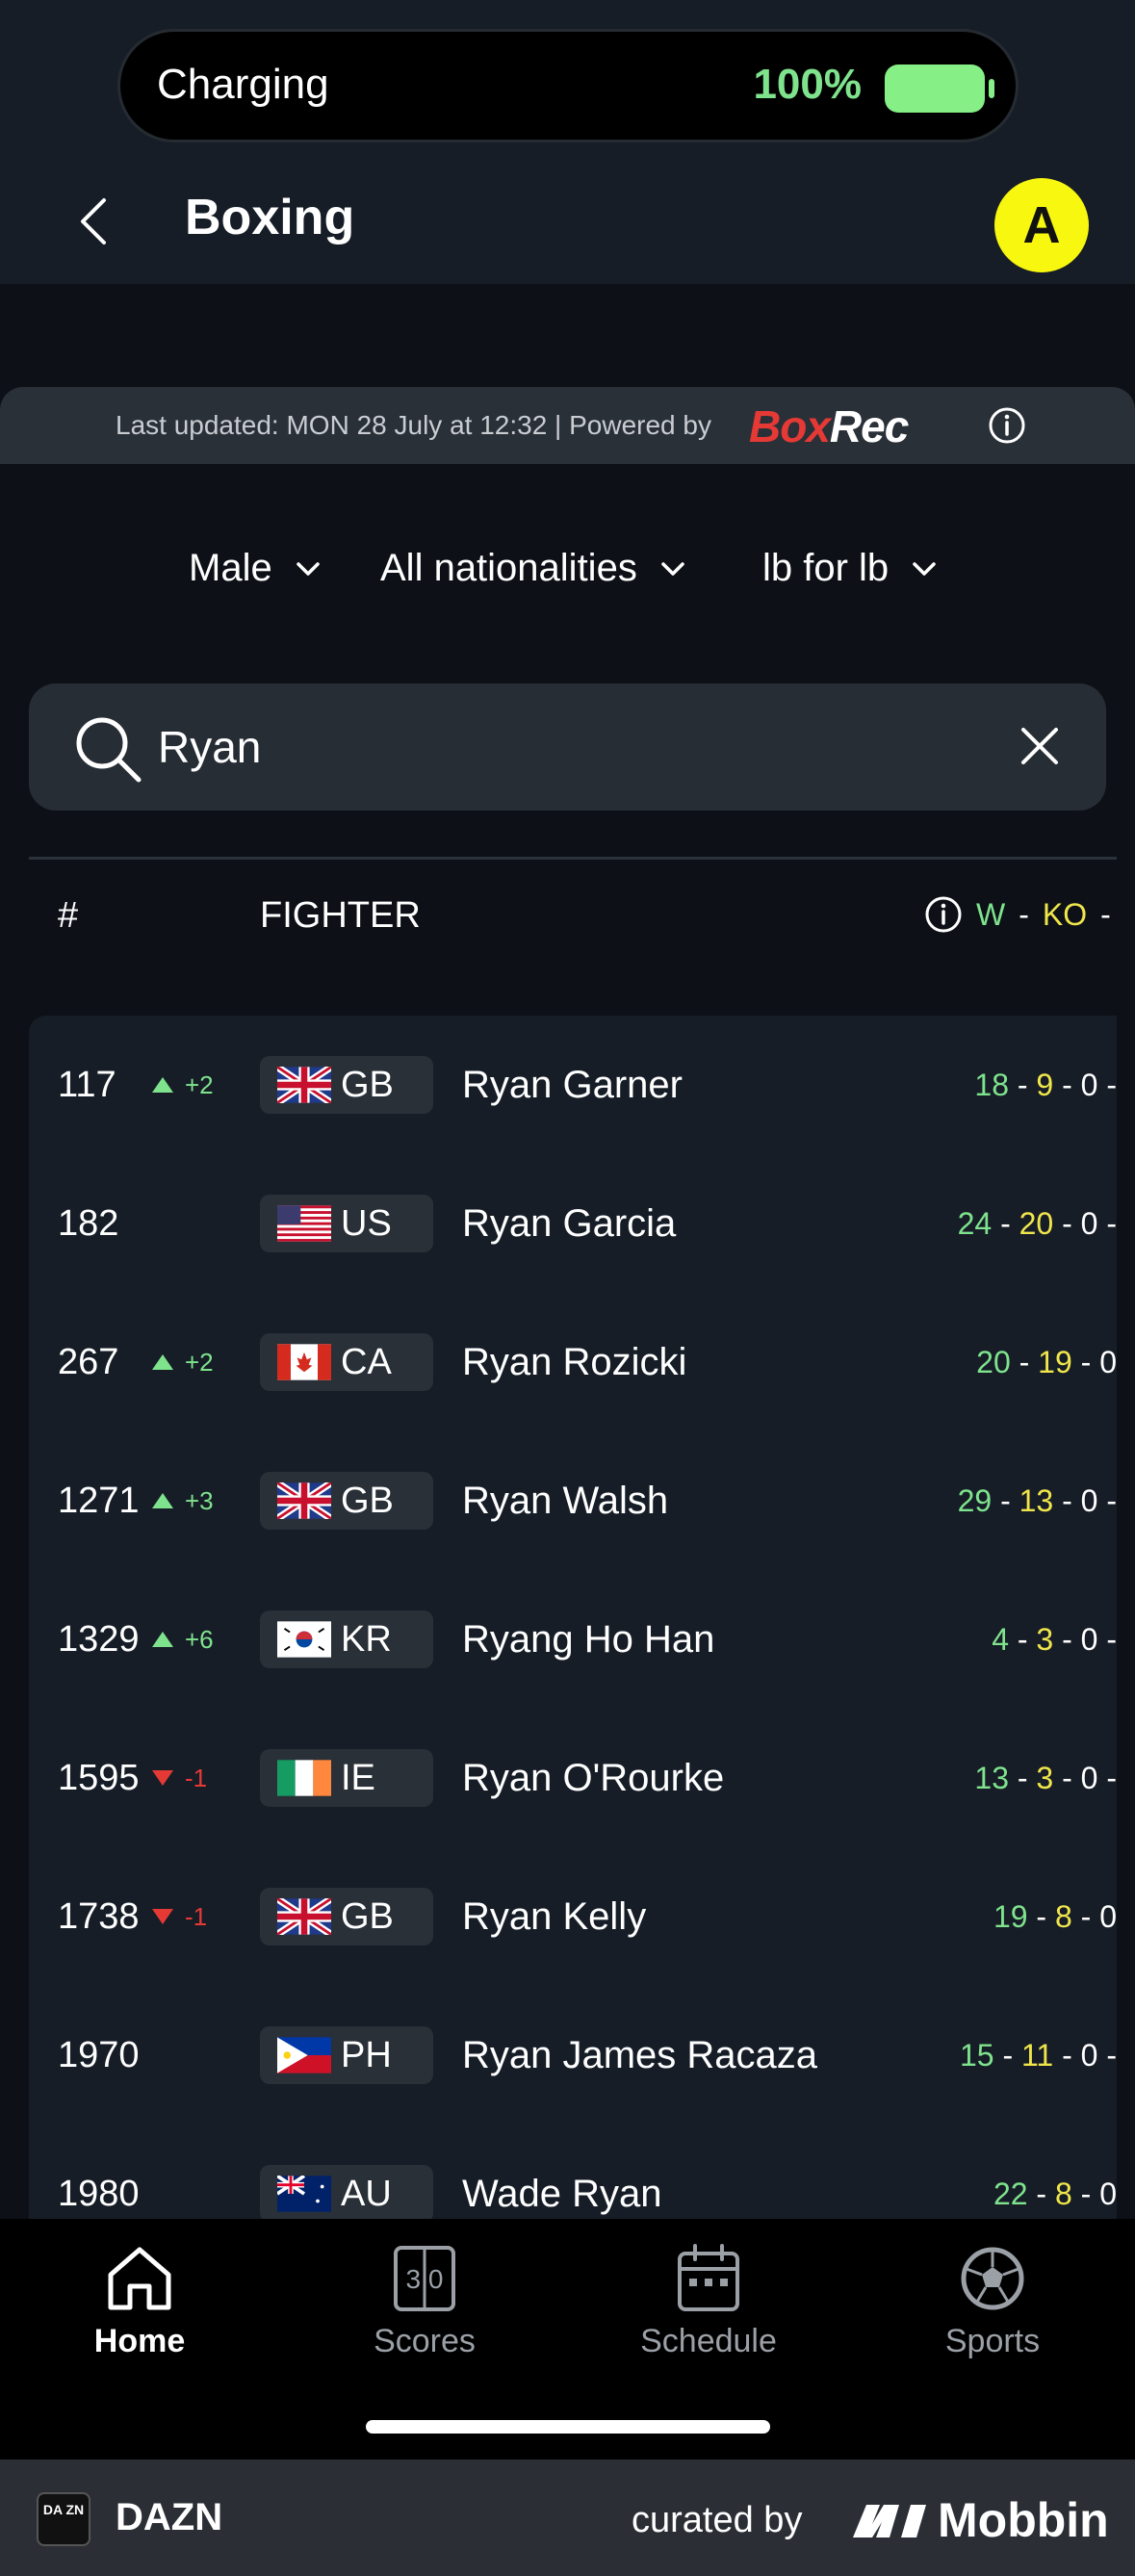  Describe the element at coordinates (304, 1640) in the screenshot. I see `flag-kr-icon` at that location.